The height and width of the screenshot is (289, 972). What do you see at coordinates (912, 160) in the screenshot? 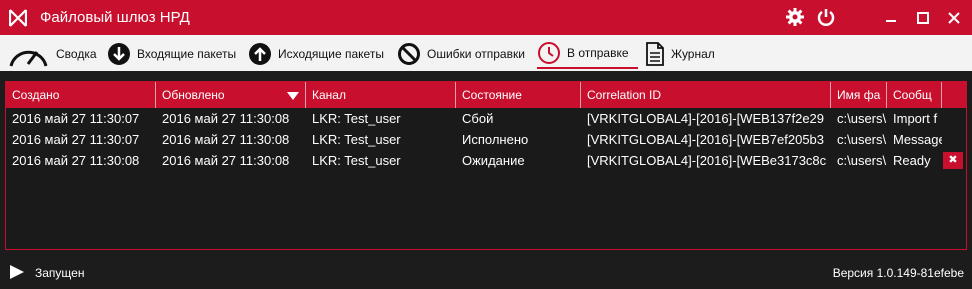
I see `cell-message: Ready` at bounding box center [912, 160].